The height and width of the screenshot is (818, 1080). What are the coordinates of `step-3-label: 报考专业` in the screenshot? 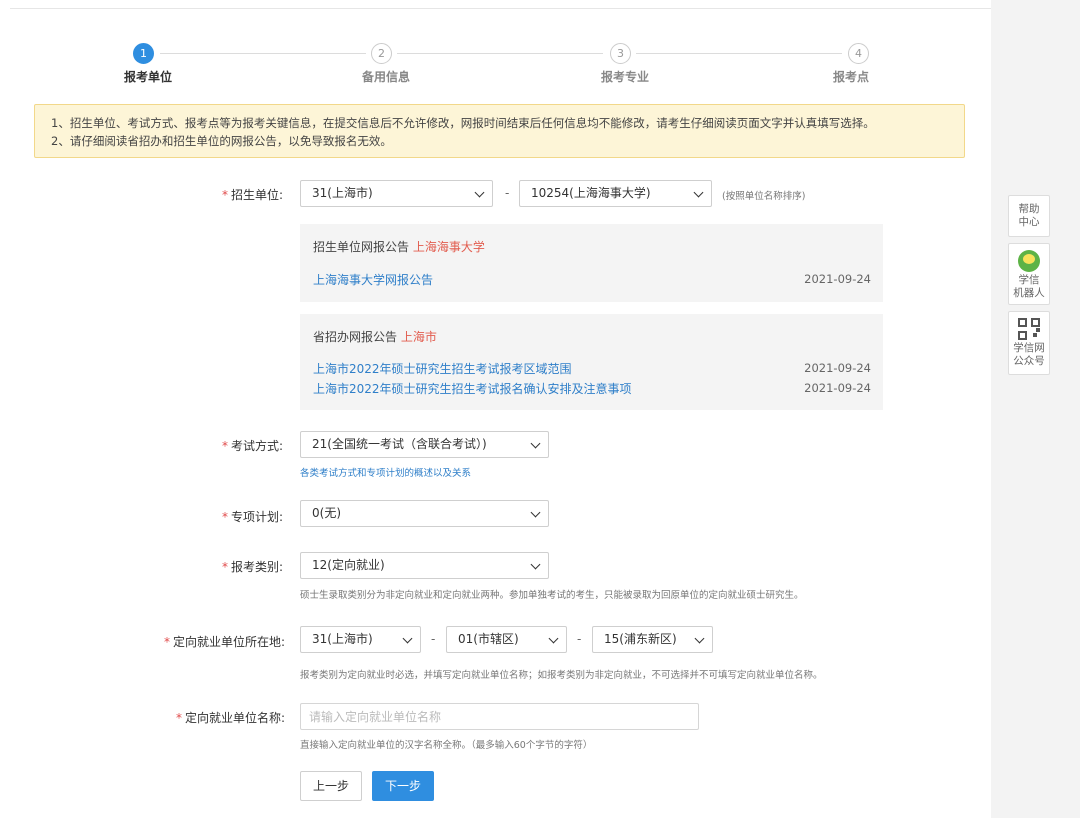 It's located at (625, 77).